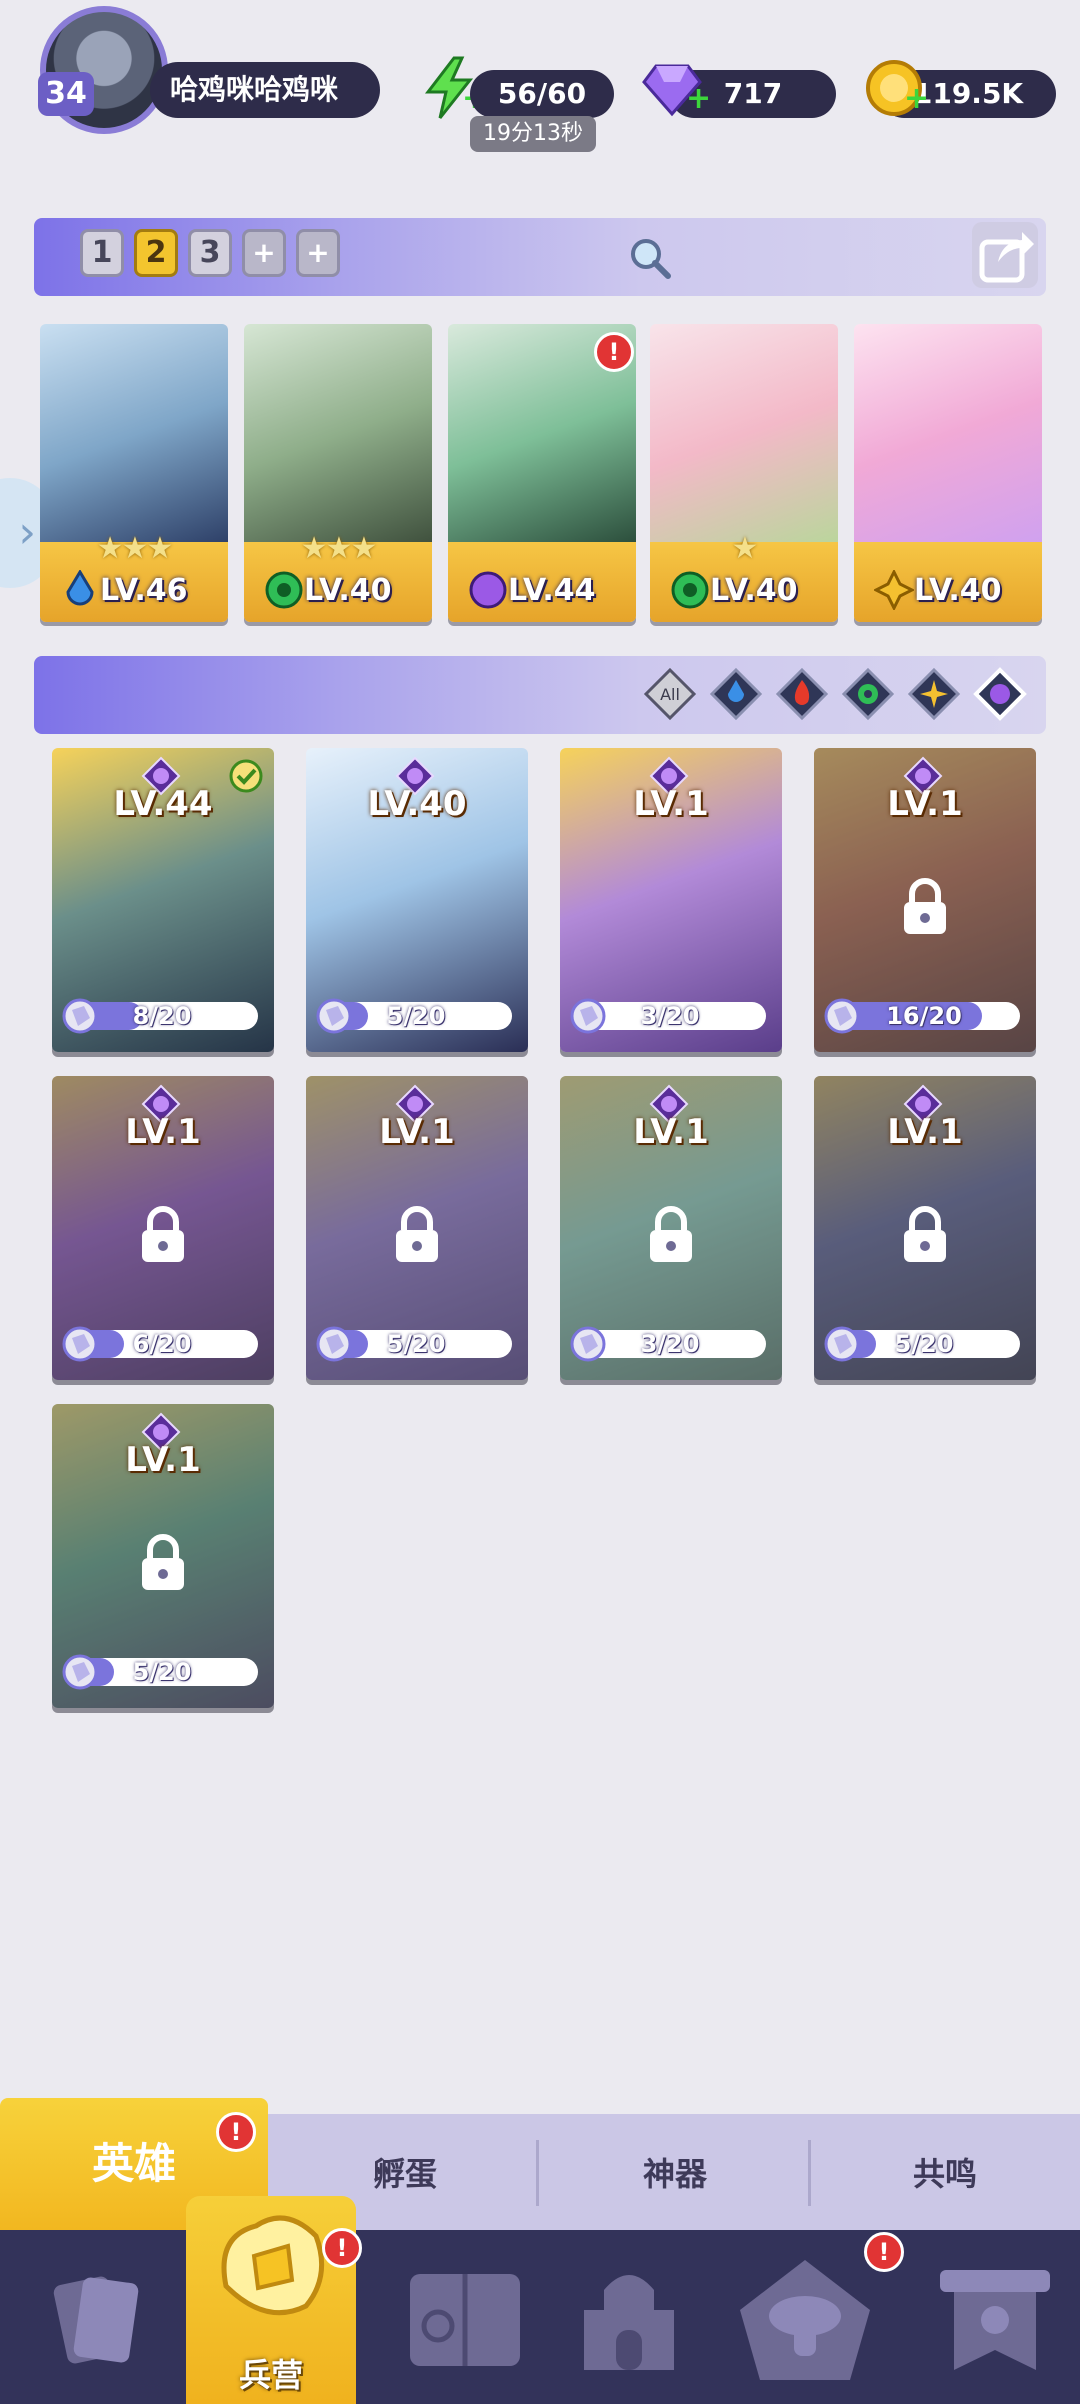 This screenshot has height=2404, width=1080. I want to click on team-tab-3: 3, so click(210, 253).